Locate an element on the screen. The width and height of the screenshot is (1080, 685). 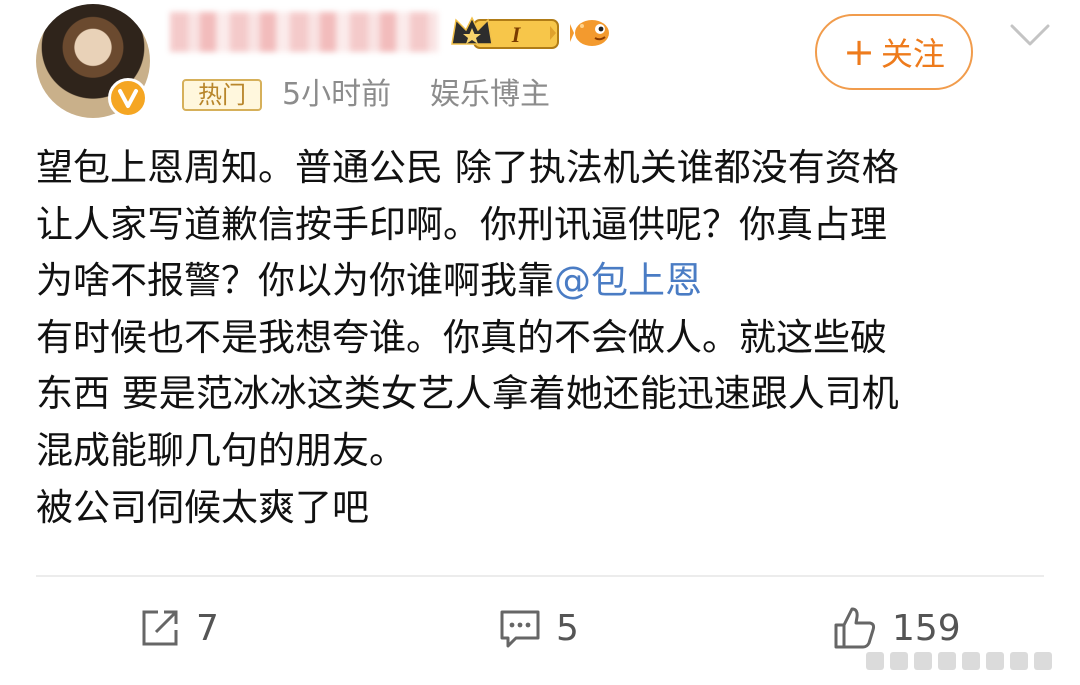
follow-button: + 关注 is located at coordinates (894, 52).